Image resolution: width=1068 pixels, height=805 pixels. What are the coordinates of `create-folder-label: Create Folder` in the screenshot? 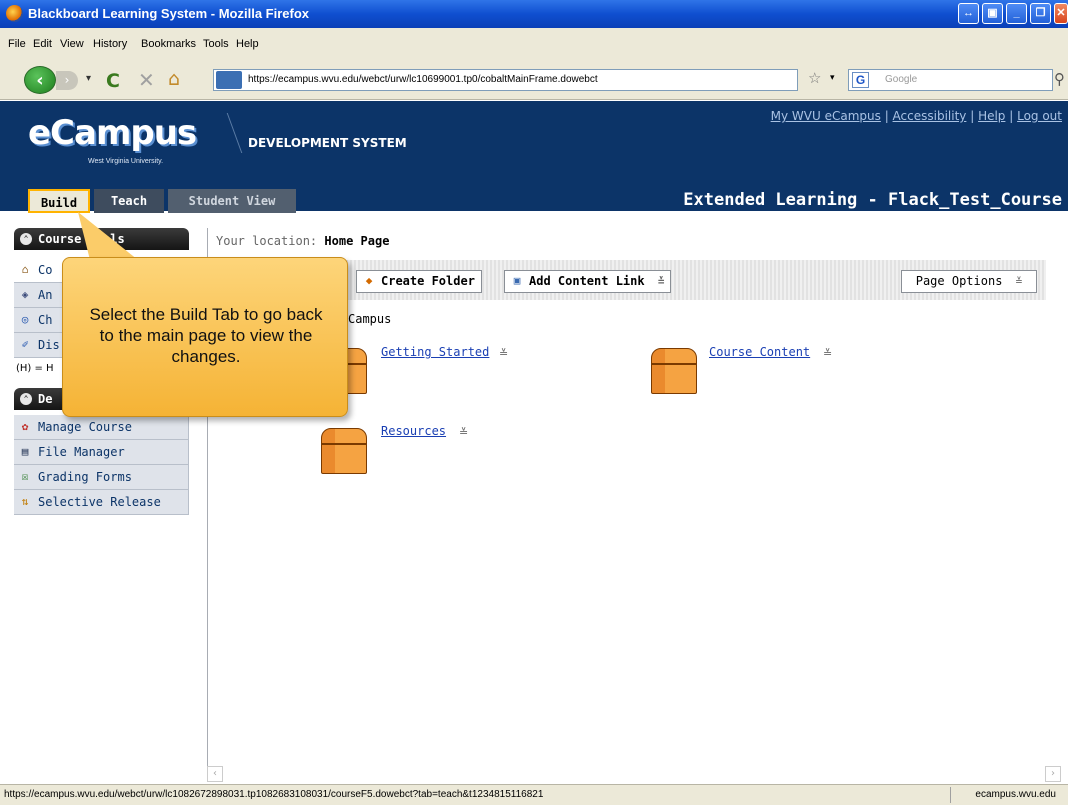 It's located at (428, 281).